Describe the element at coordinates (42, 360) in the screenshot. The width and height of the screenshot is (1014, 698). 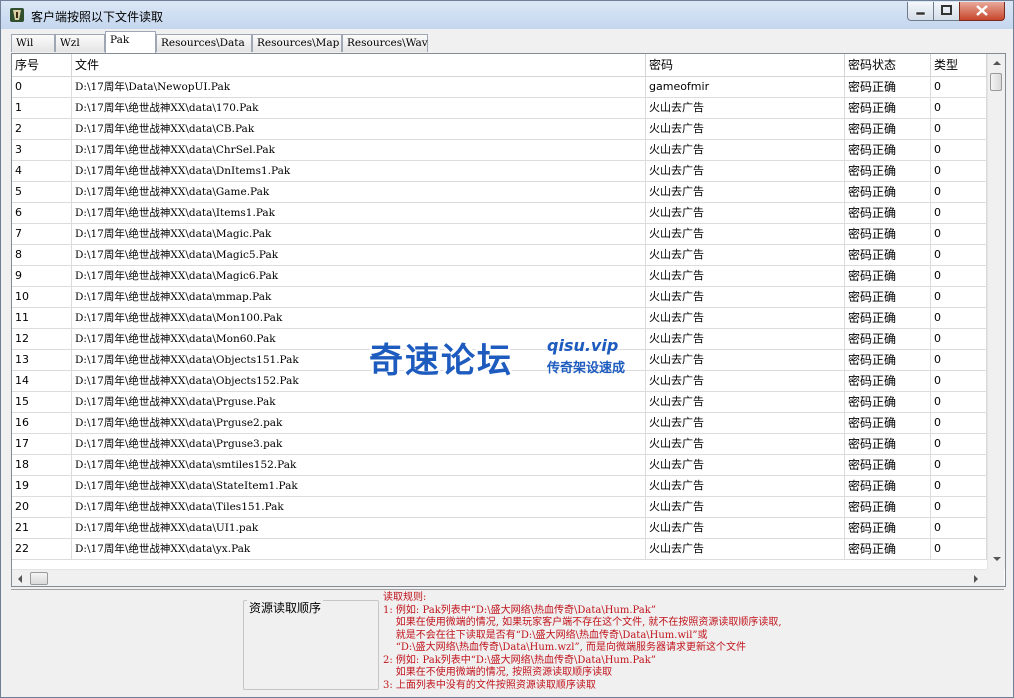
I see `index-cell: 13` at that location.